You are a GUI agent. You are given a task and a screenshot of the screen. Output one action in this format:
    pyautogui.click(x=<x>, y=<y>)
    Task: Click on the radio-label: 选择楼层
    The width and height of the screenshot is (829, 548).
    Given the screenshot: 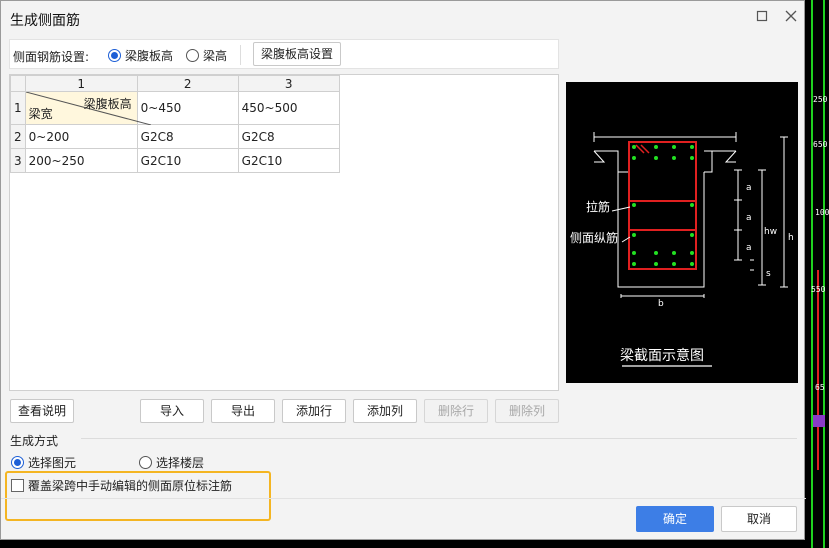 What is the action you would take?
    pyautogui.click(x=180, y=463)
    